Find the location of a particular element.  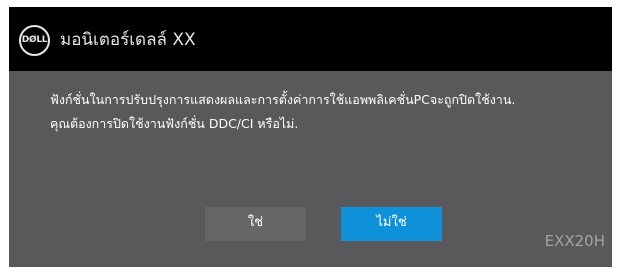

model-name: EXX20H is located at coordinates (574, 241).